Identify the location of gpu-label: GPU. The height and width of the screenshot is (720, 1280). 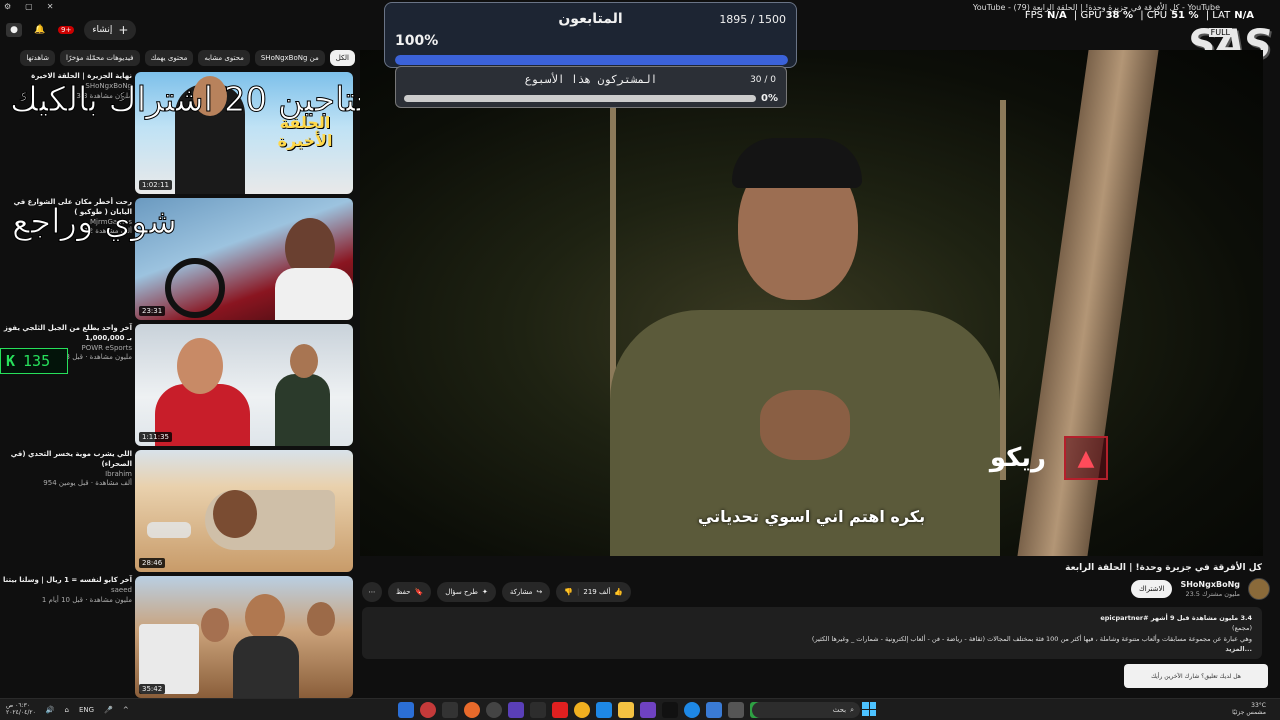
(1091, 15).